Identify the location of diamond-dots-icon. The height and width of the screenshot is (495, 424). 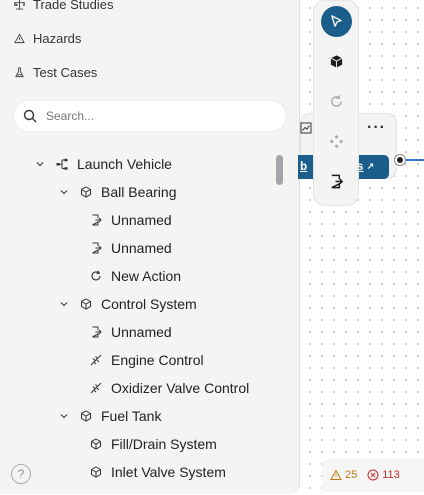
(336, 141).